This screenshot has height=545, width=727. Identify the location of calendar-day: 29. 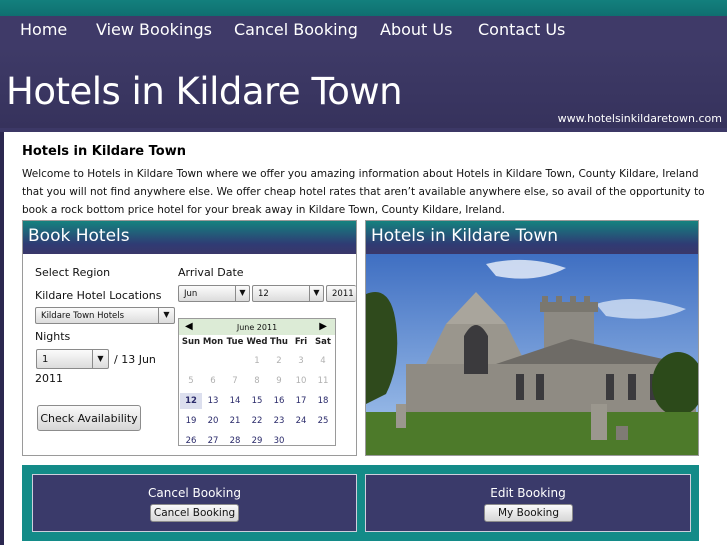
(257, 441).